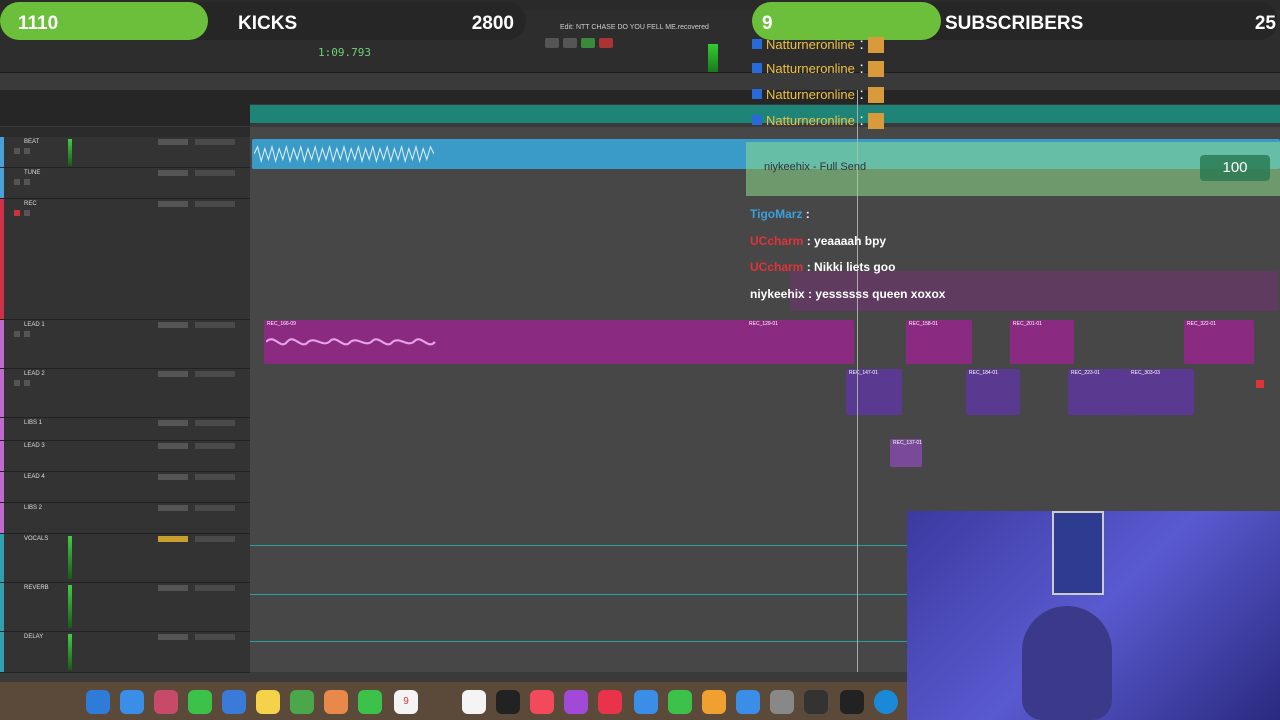 The width and height of the screenshot is (1280, 720). I want to click on track-tune: TUNE, so click(125, 183).